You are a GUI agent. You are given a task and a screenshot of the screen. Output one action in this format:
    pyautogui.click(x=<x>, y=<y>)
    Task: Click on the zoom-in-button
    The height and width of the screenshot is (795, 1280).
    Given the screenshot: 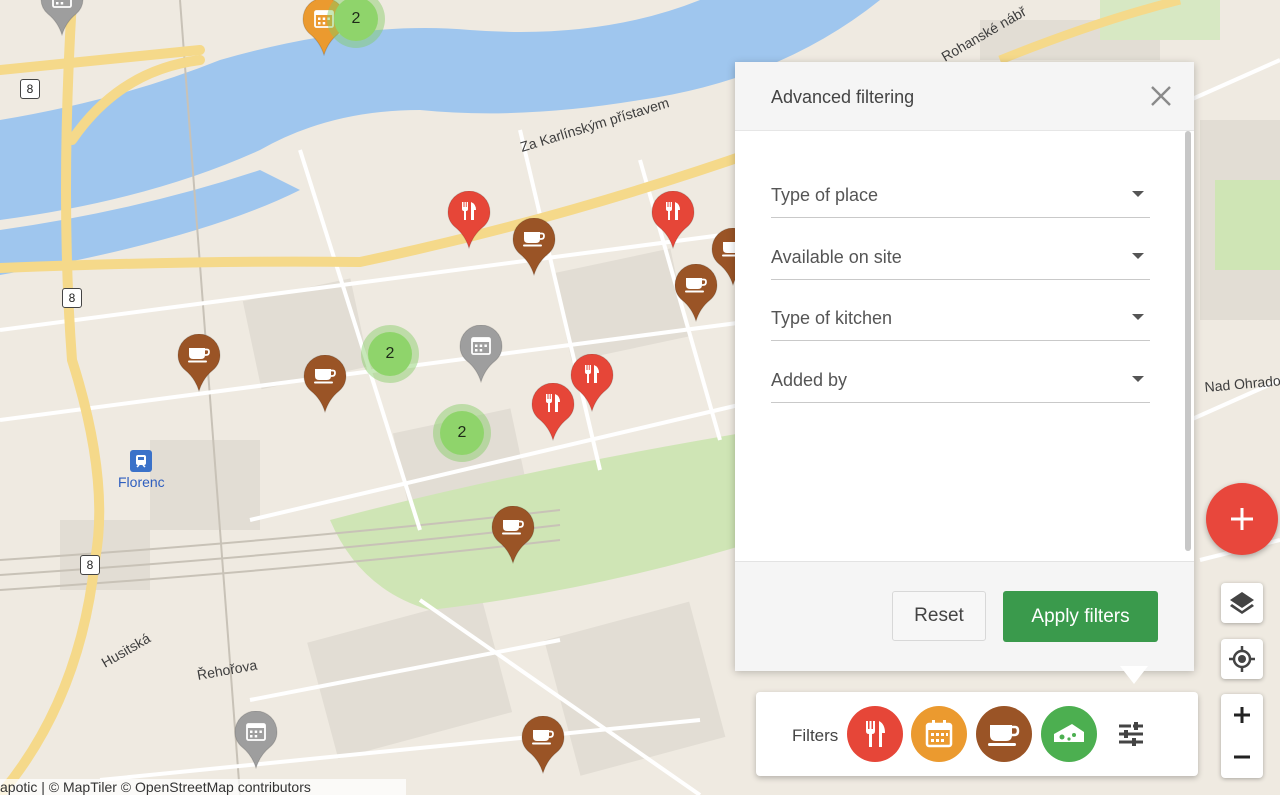 What is the action you would take?
    pyautogui.click(x=1242, y=715)
    